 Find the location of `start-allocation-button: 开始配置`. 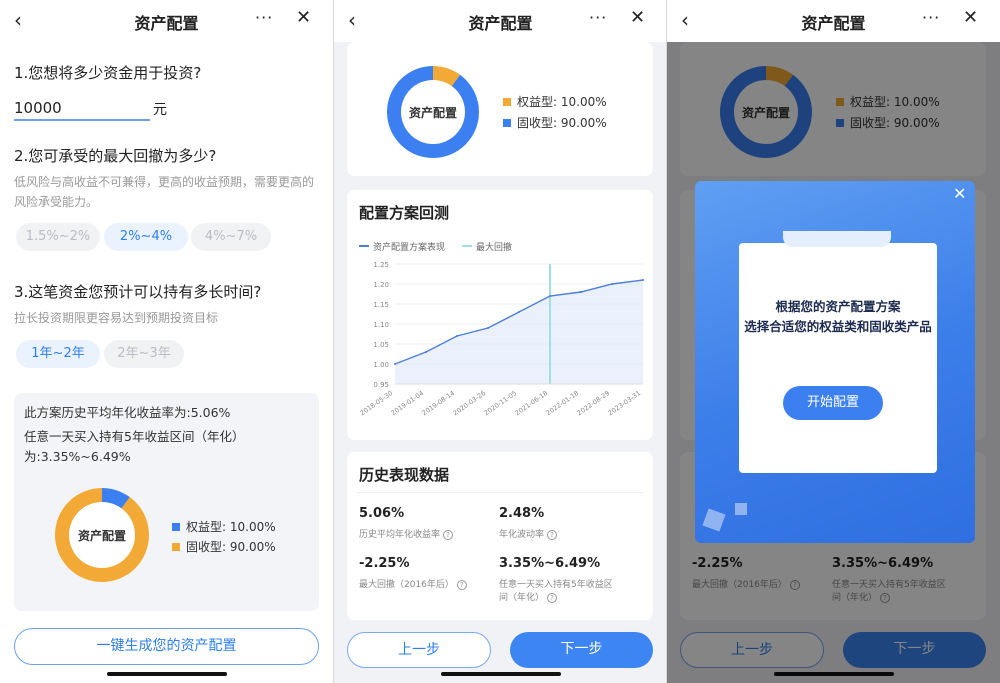

start-allocation-button: 开始配置 is located at coordinates (833, 403).